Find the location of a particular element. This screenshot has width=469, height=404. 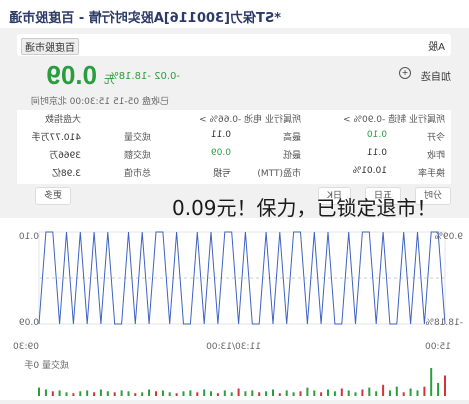

stat-label: 成交额 is located at coordinates (137, 156).